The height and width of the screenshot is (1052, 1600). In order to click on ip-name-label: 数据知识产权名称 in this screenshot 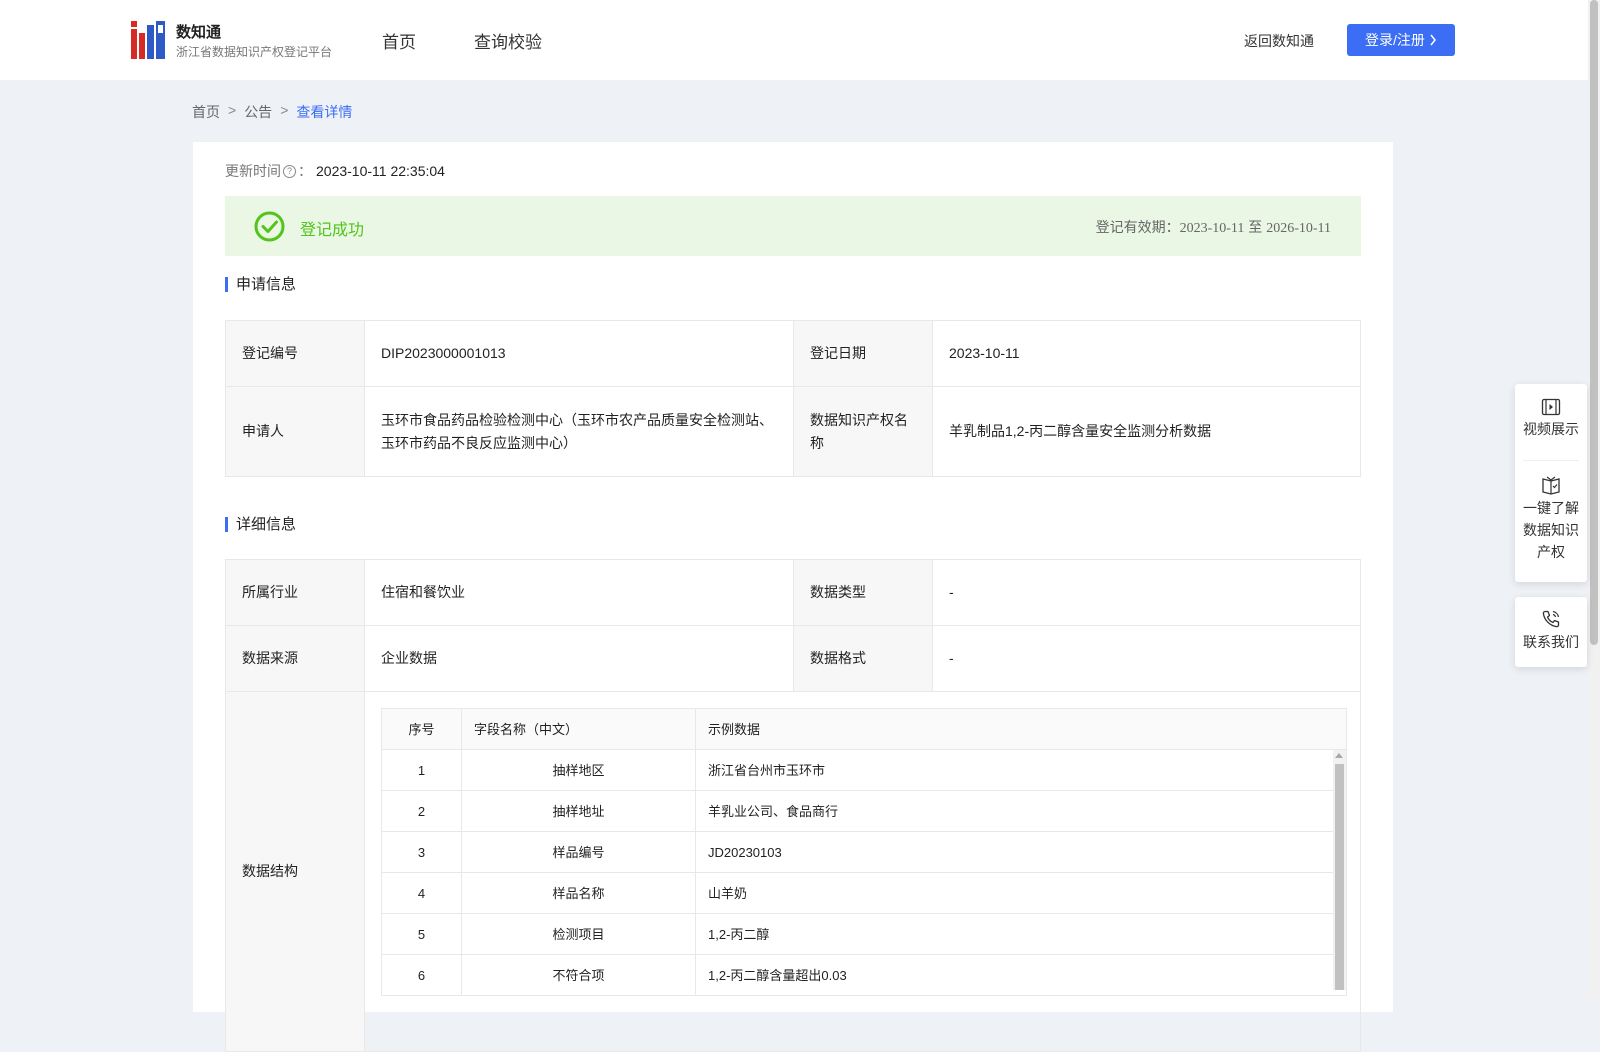, I will do `click(863, 431)`.